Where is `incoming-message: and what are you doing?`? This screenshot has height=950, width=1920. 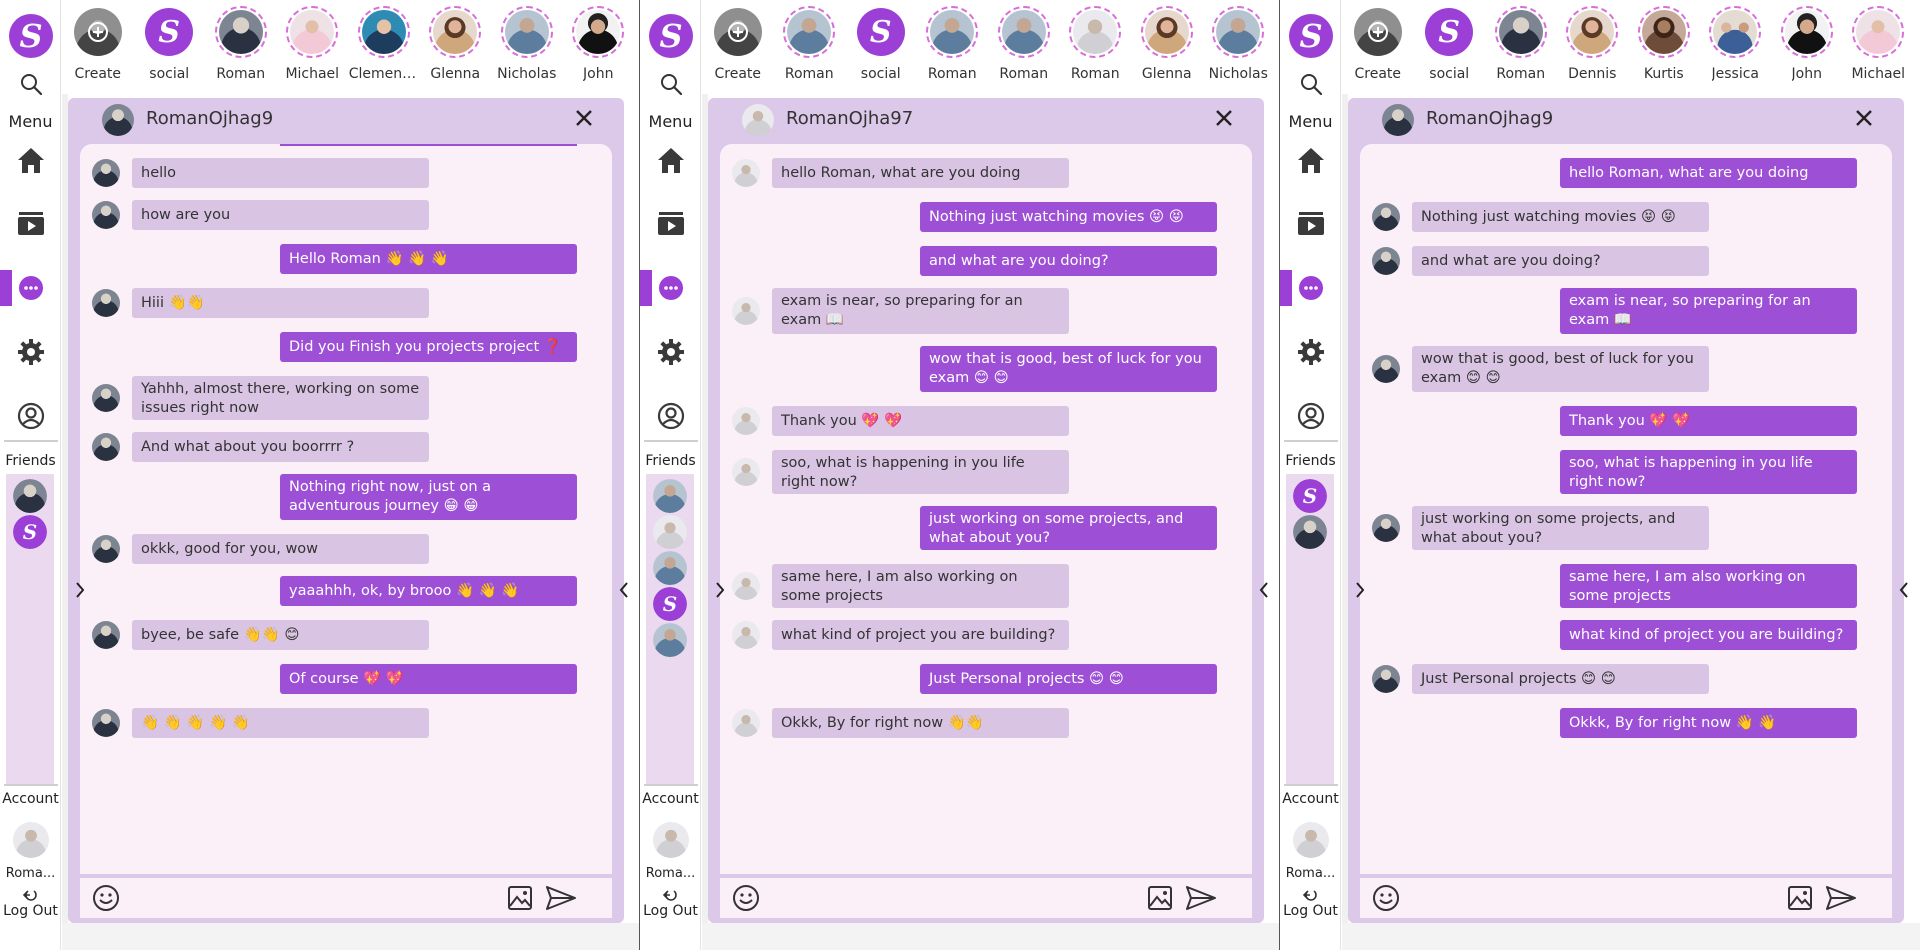
incoming-message: and what are you doing? is located at coordinates (1626, 261).